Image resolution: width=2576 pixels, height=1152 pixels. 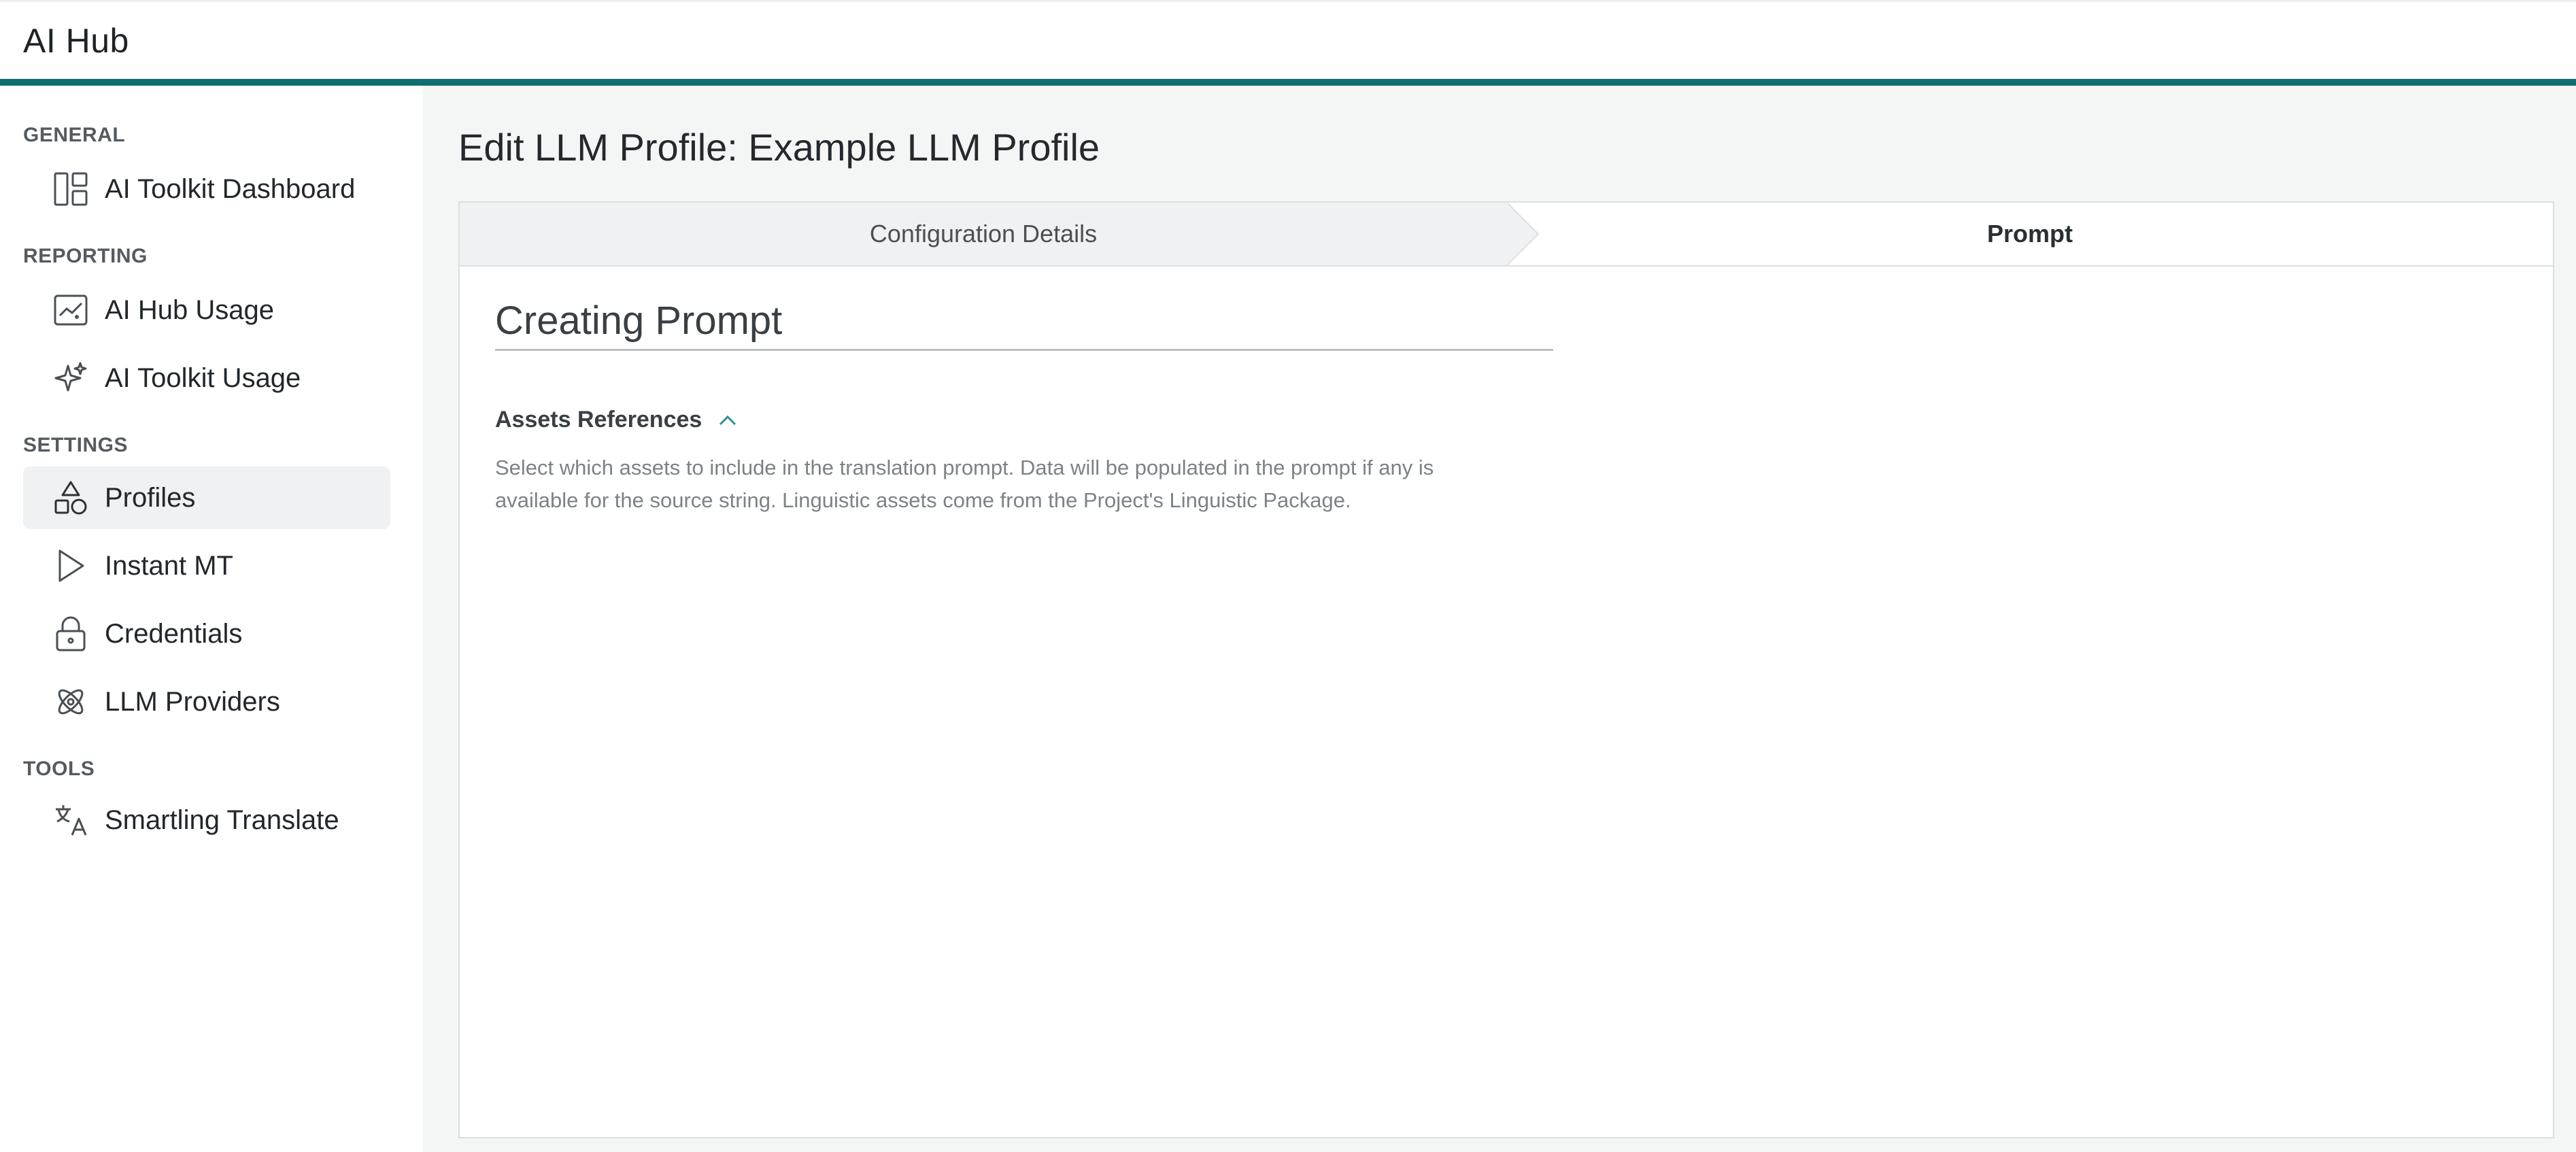 I want to click on step-arrow-icon, so click(x=1523, y=234).